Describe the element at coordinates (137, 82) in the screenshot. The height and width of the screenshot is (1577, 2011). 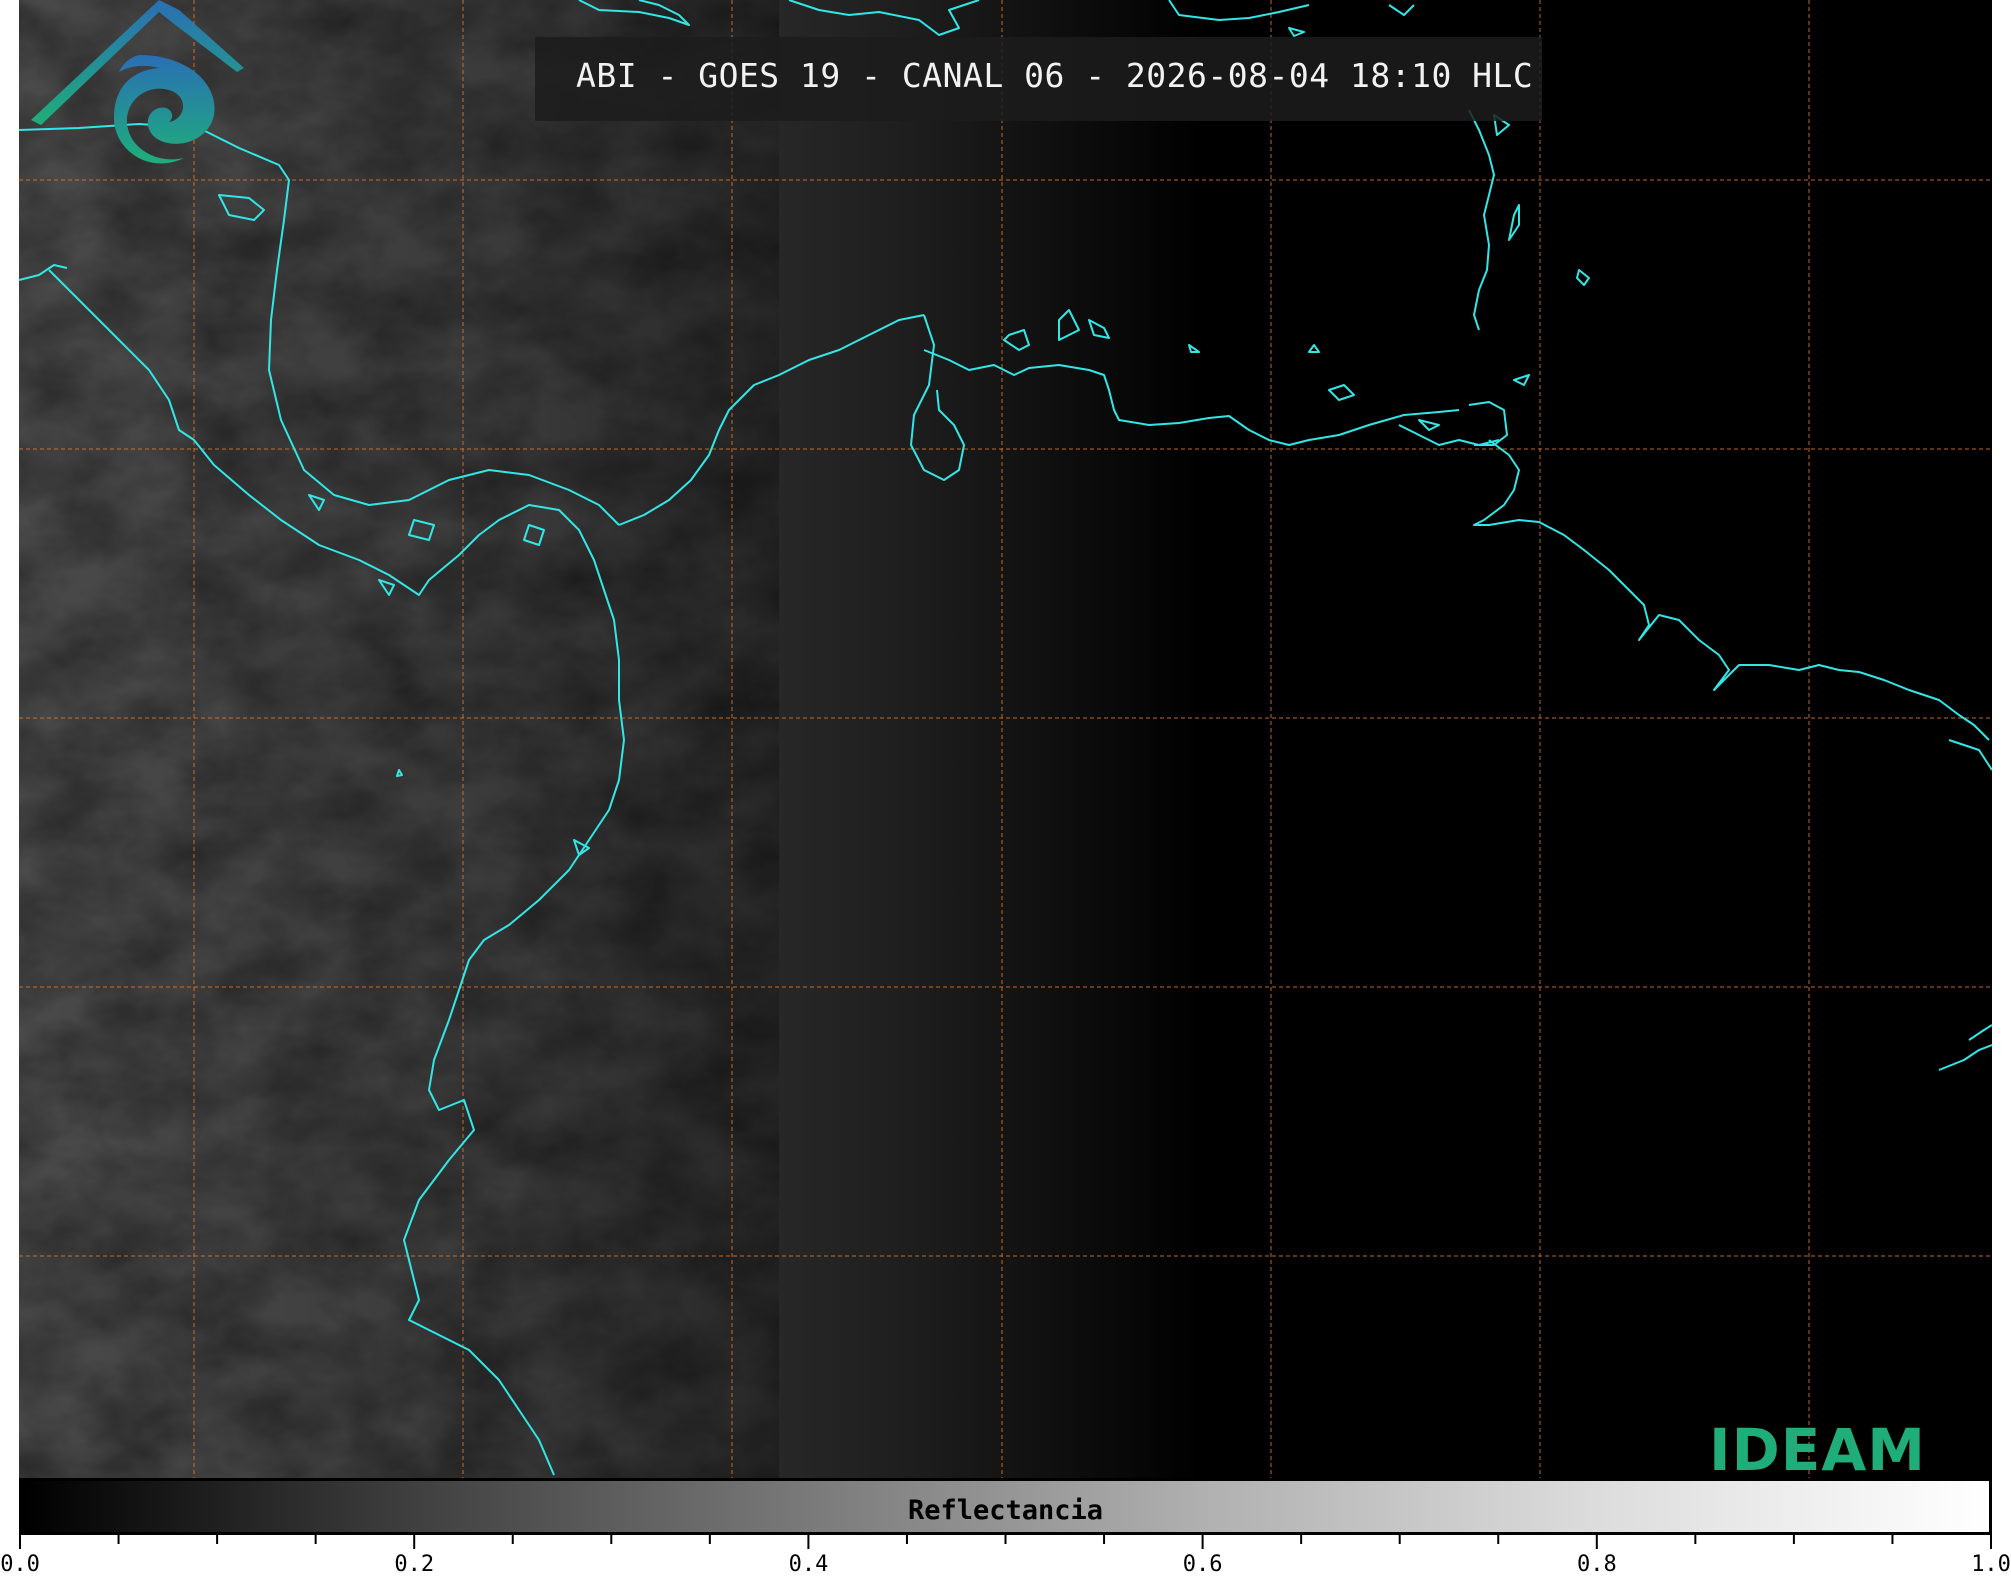
I see `ideam-logo-icon` at that location.